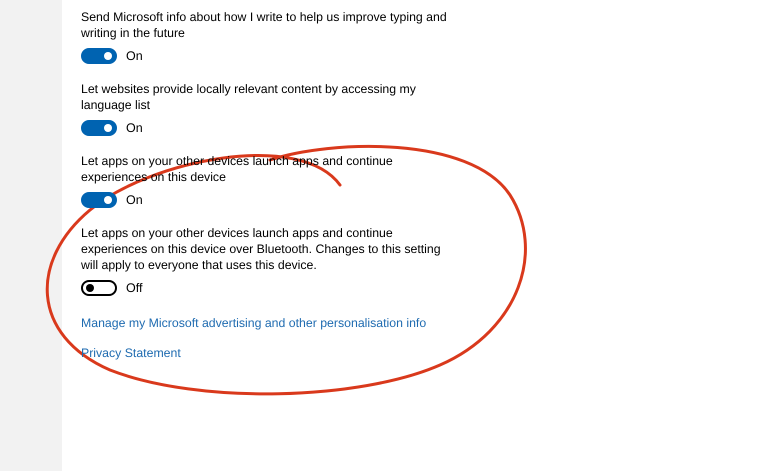 The height and width of the screenshot is (471, 779). I want to click on settings-link: Manage my Microsoft advertising and other personalisation info, so click(253, 323).